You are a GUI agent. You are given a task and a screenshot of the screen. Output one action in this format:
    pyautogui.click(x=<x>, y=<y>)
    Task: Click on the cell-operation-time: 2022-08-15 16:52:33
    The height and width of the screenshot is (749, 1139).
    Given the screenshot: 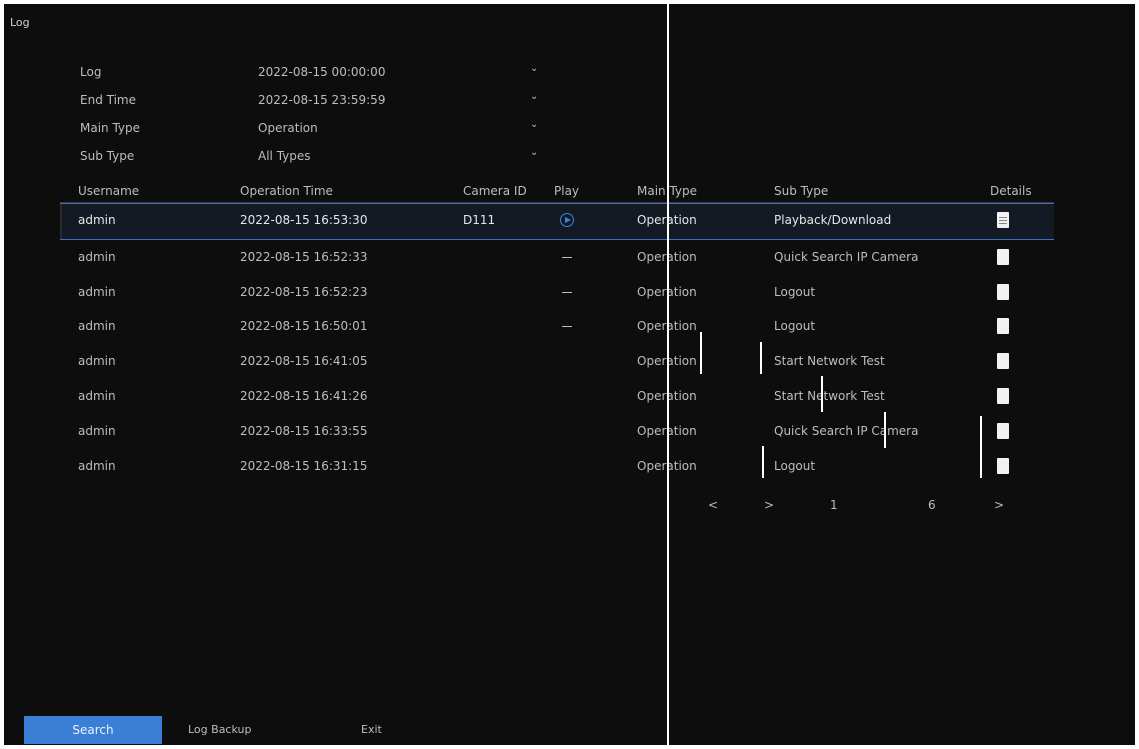 What is the action you would take?
    pyautogui.click(x=304, y=257)
    